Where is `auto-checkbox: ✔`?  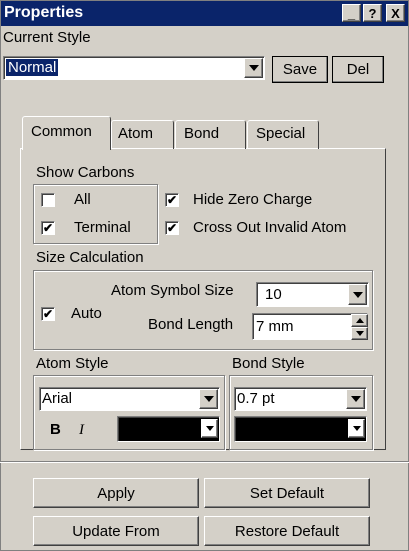
auto-checkbox: ✔ is located at coordinates (48, 314).